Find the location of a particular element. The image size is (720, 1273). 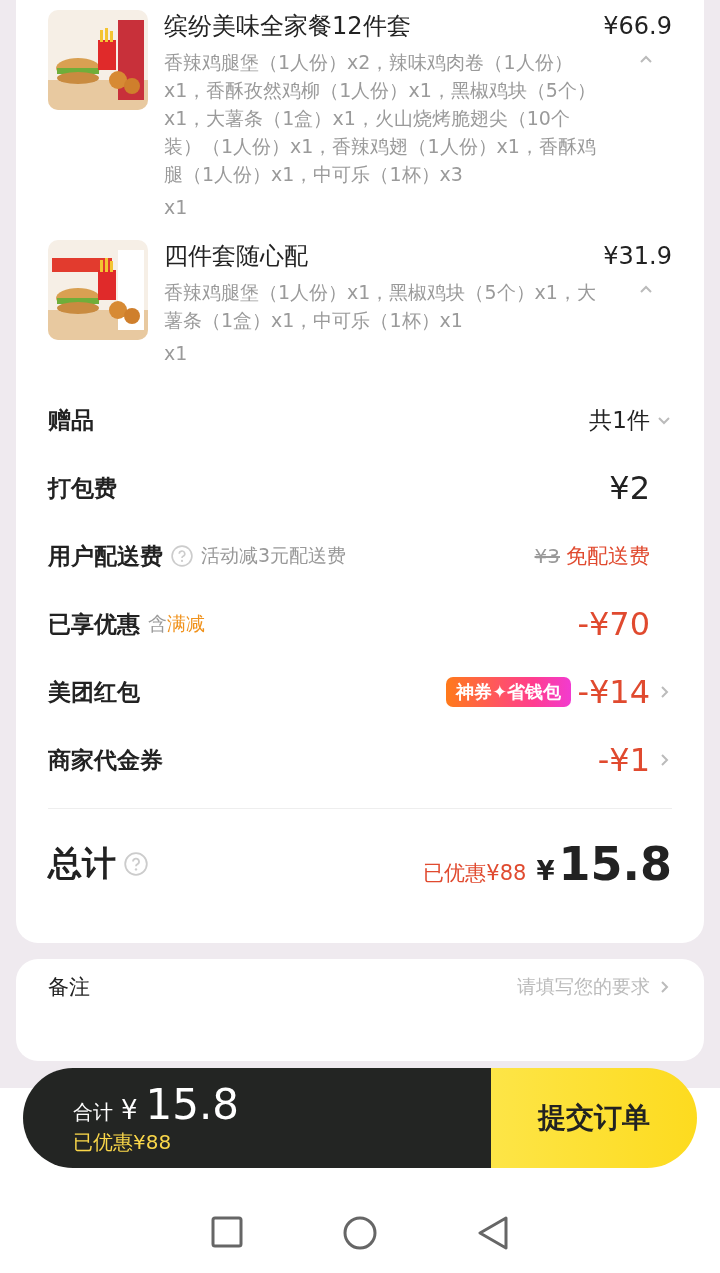

row-label: 已享优惠 is located at coordinates (94, 624).